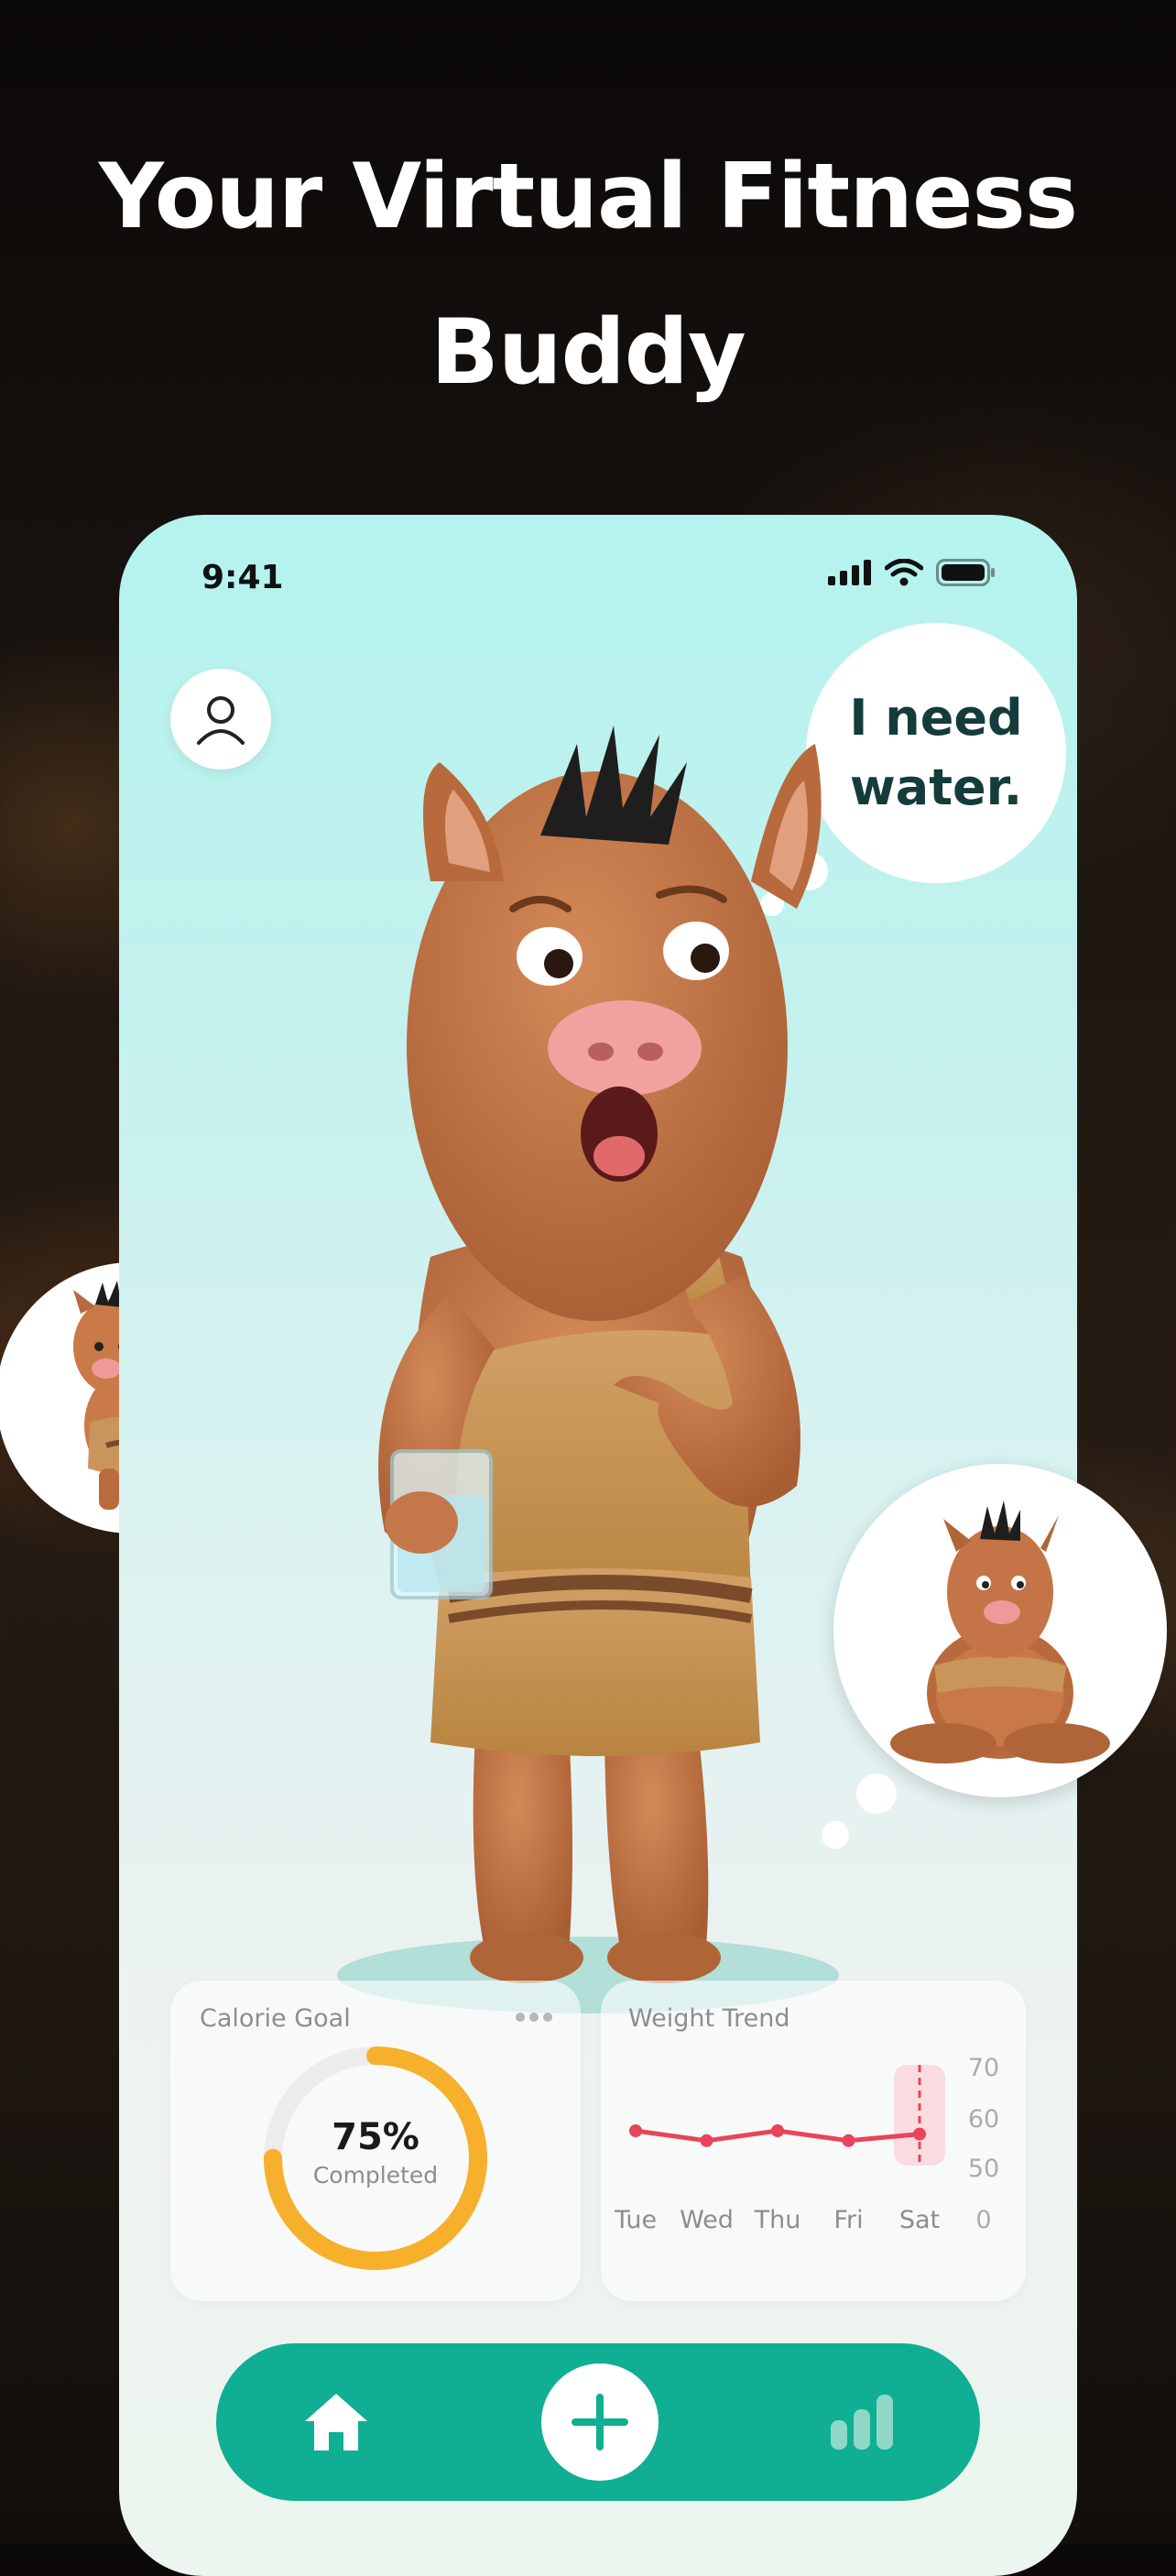 The height and width of the screenshot is (2576, 1176). Describe the element at coordinates (835, 1835) in the screenshot. I see `right-thought-dot-small` at that location.